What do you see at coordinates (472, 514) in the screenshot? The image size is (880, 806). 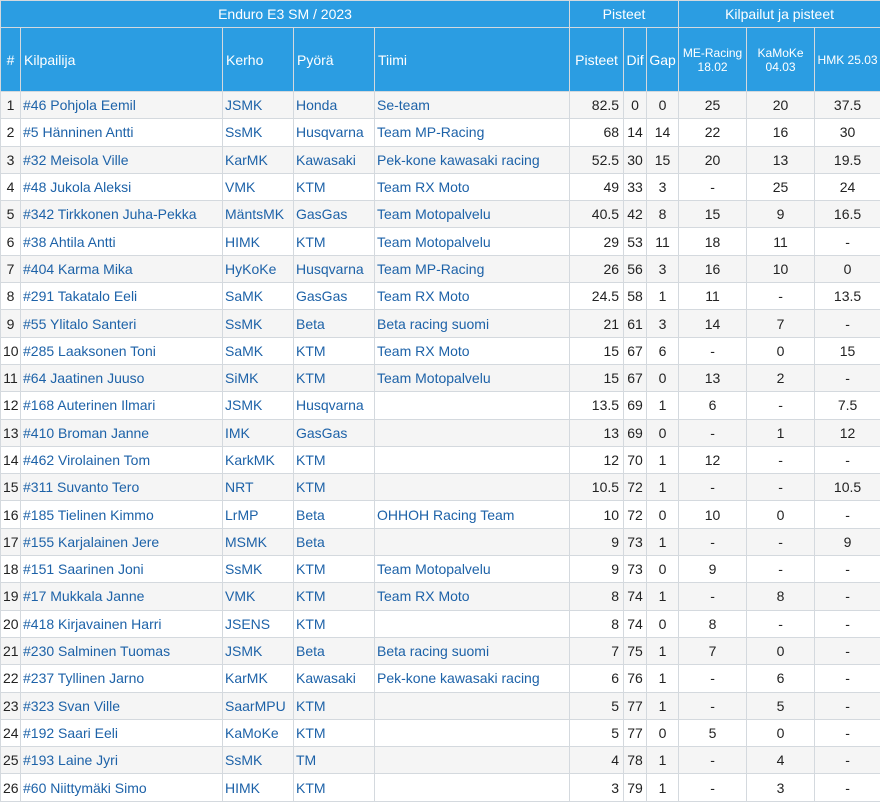 I see `row-team: OHHOH Racing Team` at bounding box center [472, 514].